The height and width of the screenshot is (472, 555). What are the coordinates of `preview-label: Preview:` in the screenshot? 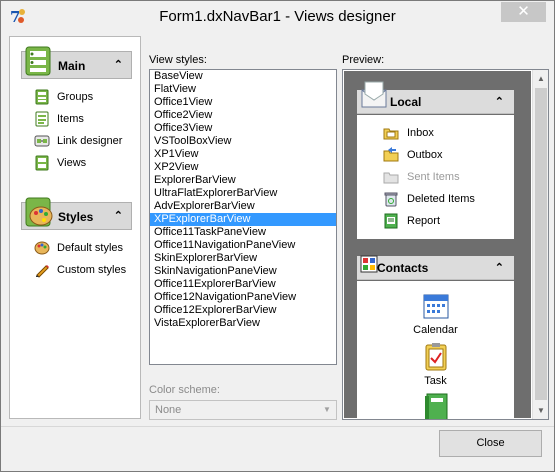 It's located at (363, 60).